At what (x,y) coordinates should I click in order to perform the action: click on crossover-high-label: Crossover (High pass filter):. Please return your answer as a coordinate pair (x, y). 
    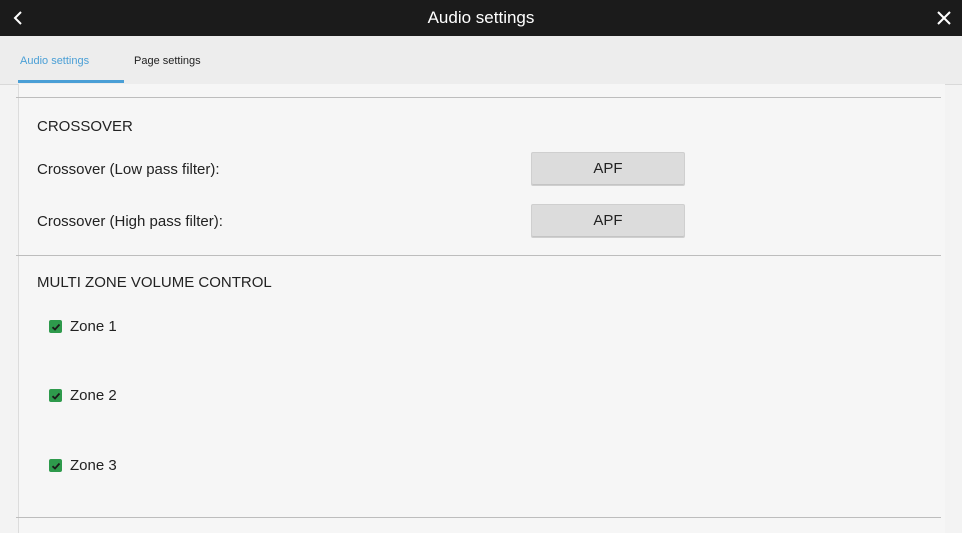
    Looking at the image, I should click on (130, 221).